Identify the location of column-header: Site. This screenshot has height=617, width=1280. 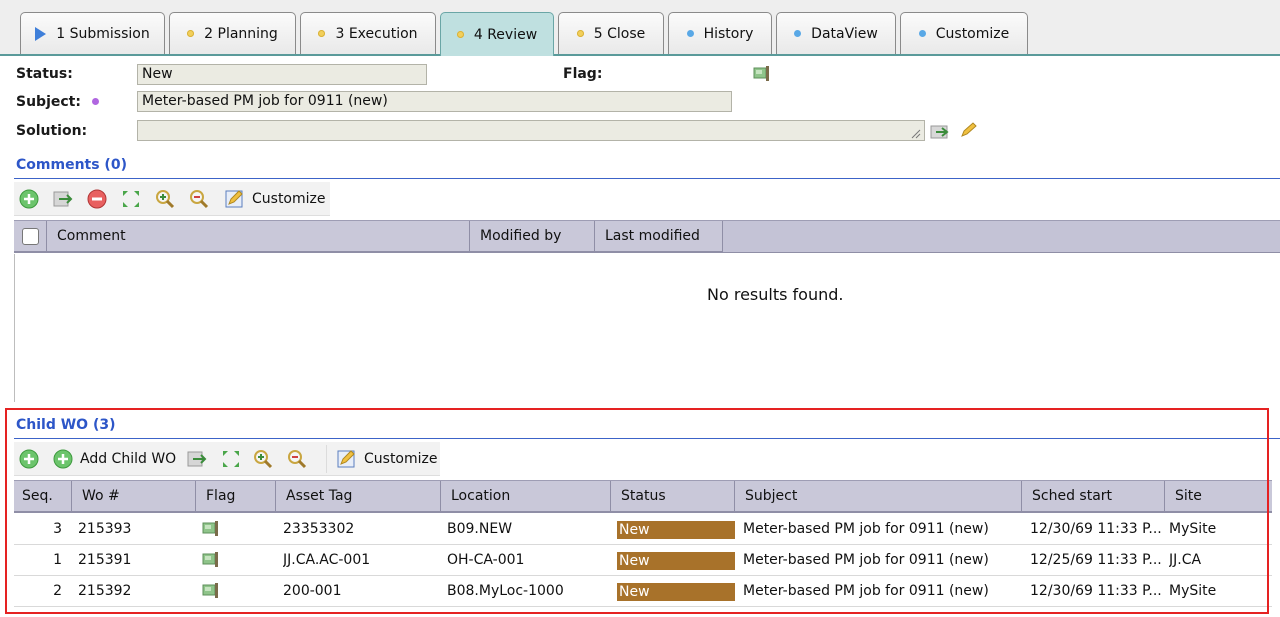
(1218, 496).